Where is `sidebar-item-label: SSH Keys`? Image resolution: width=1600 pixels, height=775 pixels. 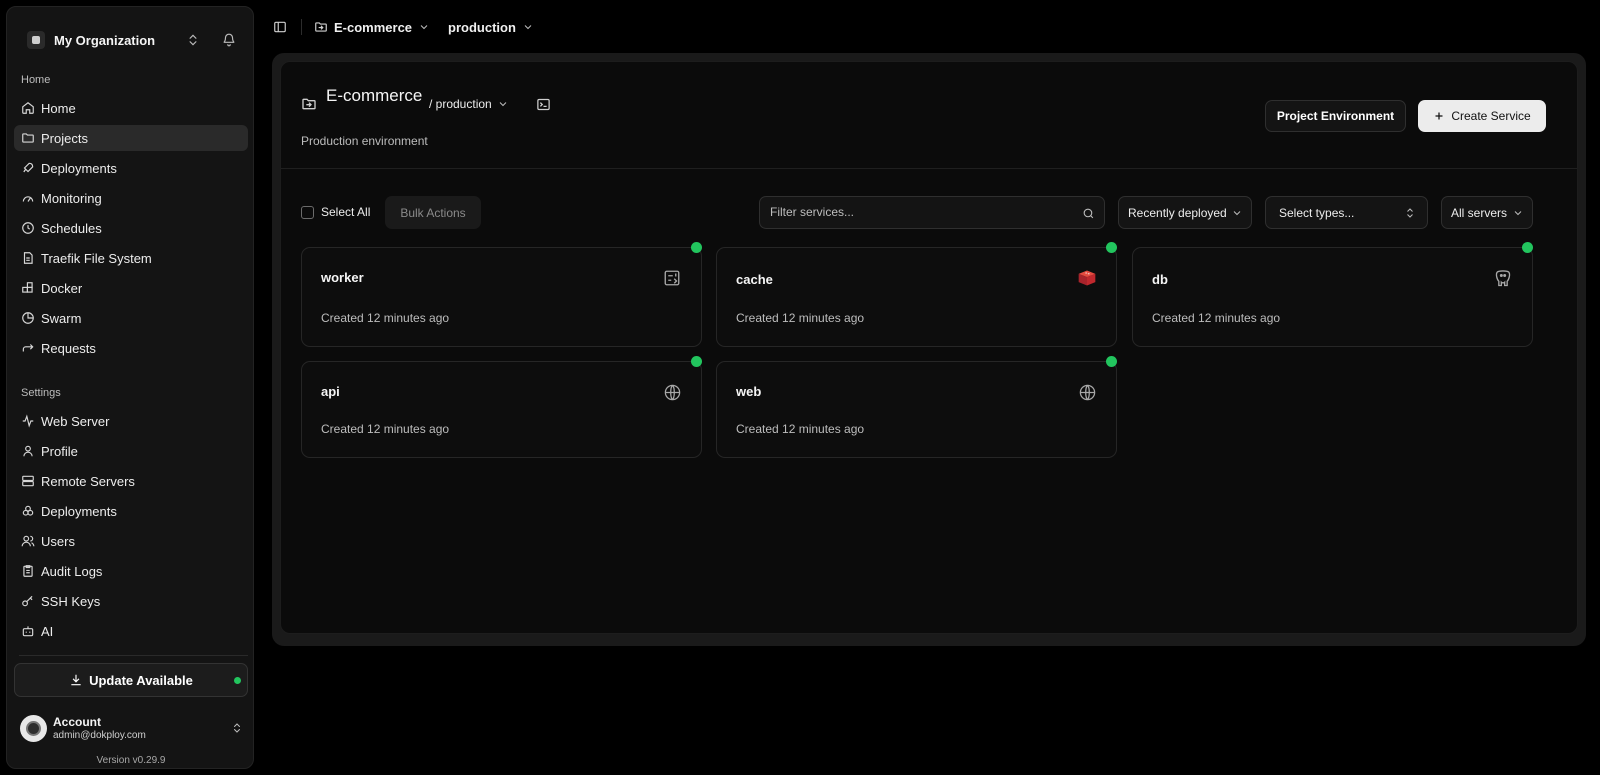
sidebar-item-label: SSH Keys is located at coordinates (71, 601).